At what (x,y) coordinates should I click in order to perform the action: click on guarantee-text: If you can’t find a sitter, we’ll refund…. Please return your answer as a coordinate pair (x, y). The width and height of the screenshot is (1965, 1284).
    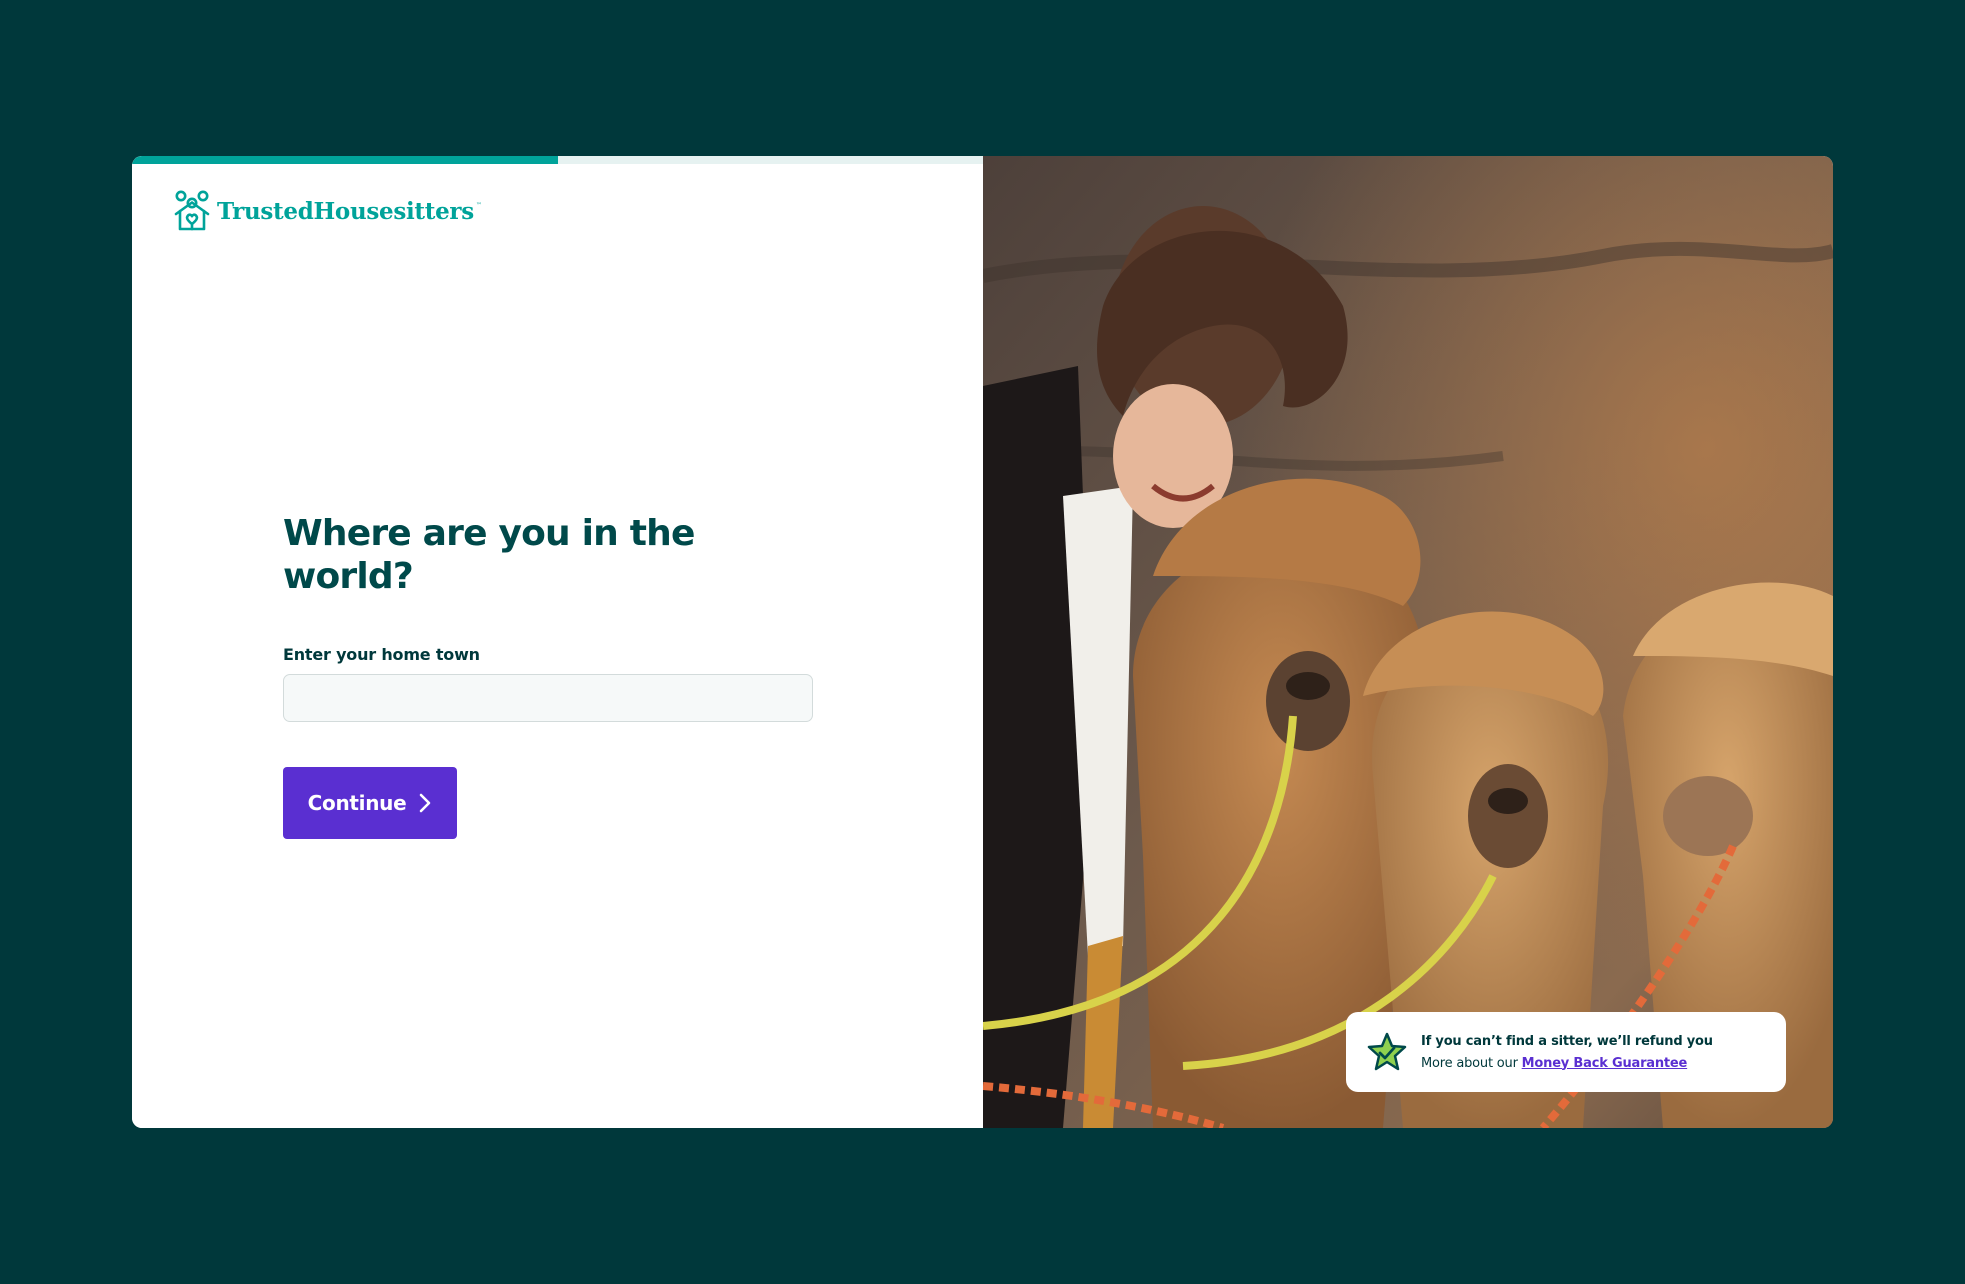
    Looking at the image, I should click on (1567, 1052).